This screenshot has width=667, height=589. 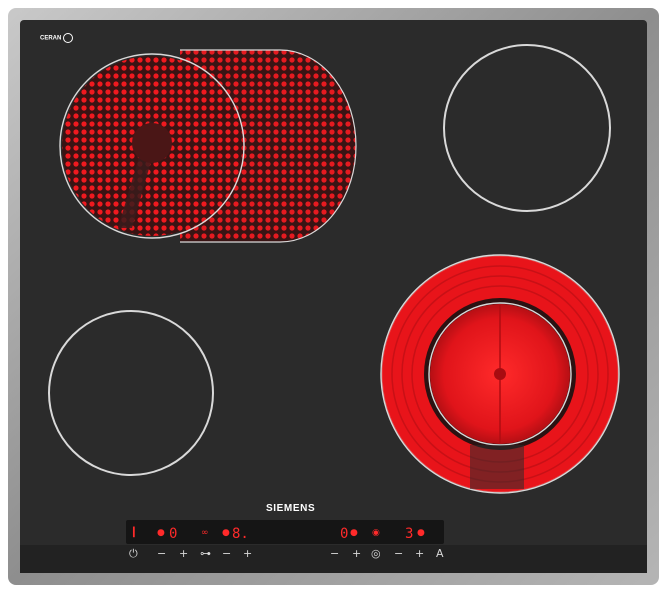 I want to click on minus-button-1: −, so click(x=161, y=554).